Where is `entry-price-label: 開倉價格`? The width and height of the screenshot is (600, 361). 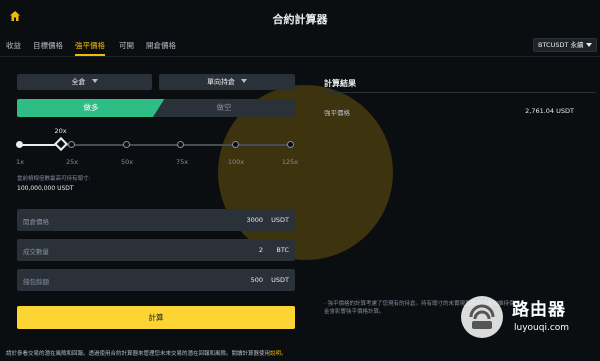 entry-price-label: 開倉價格 is located at coordinates (36, 222).